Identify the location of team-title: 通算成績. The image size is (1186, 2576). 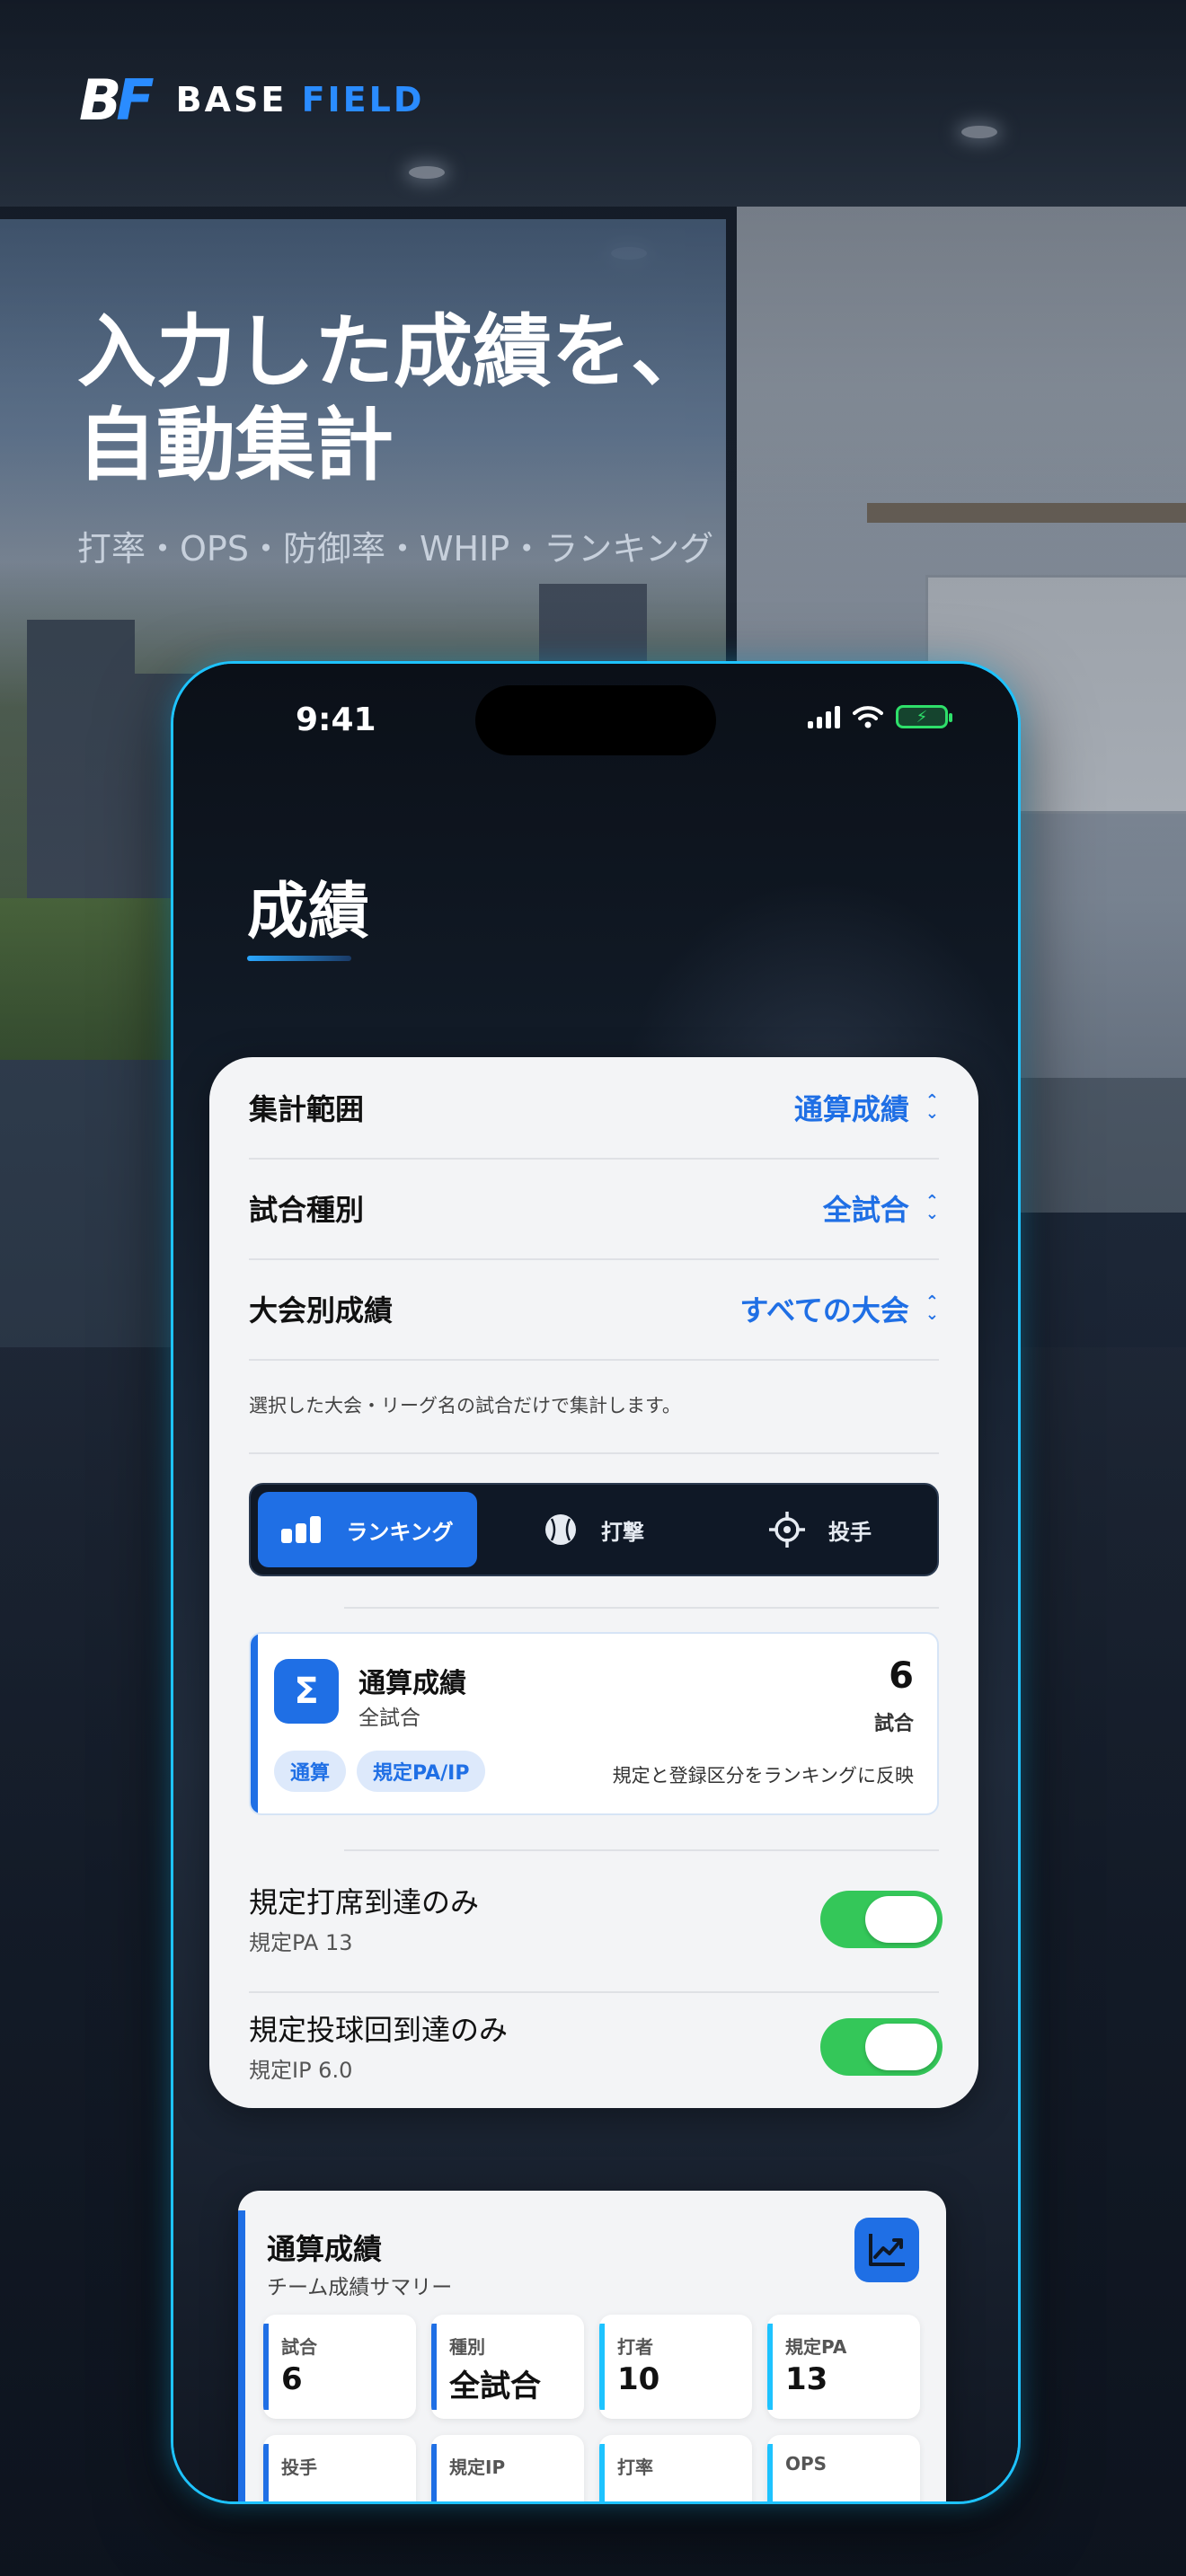
(325, 2249).